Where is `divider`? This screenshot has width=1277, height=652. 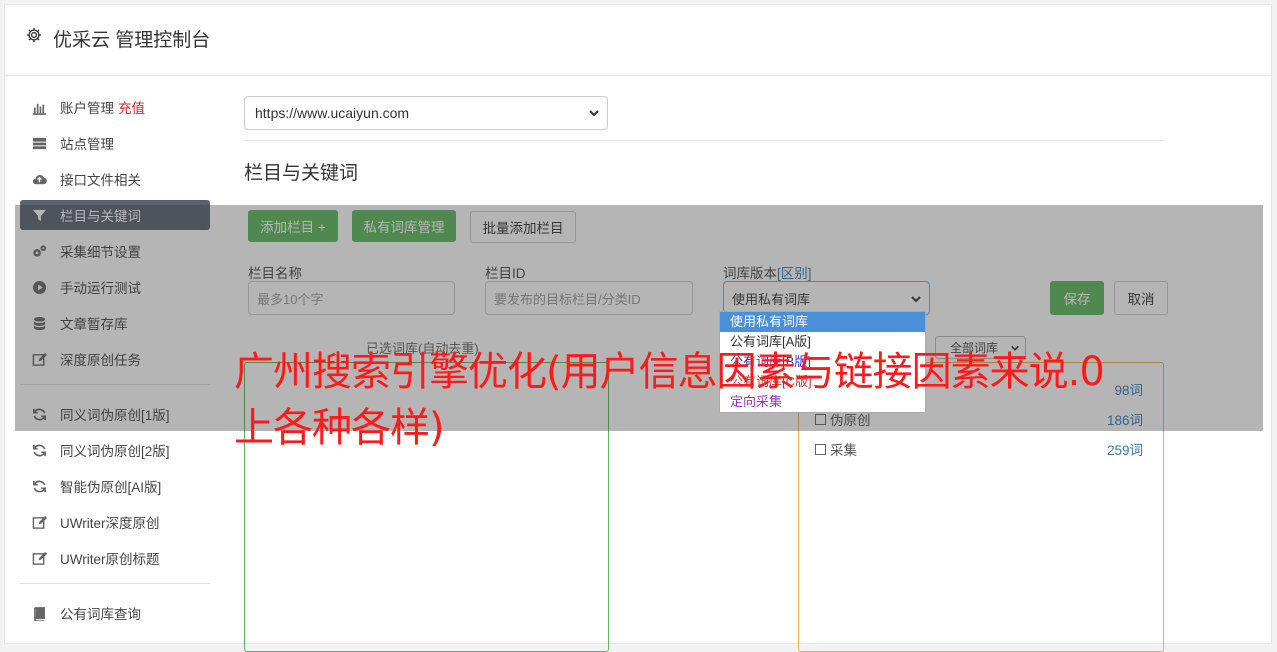 divider is located at coordinates (704, 140).